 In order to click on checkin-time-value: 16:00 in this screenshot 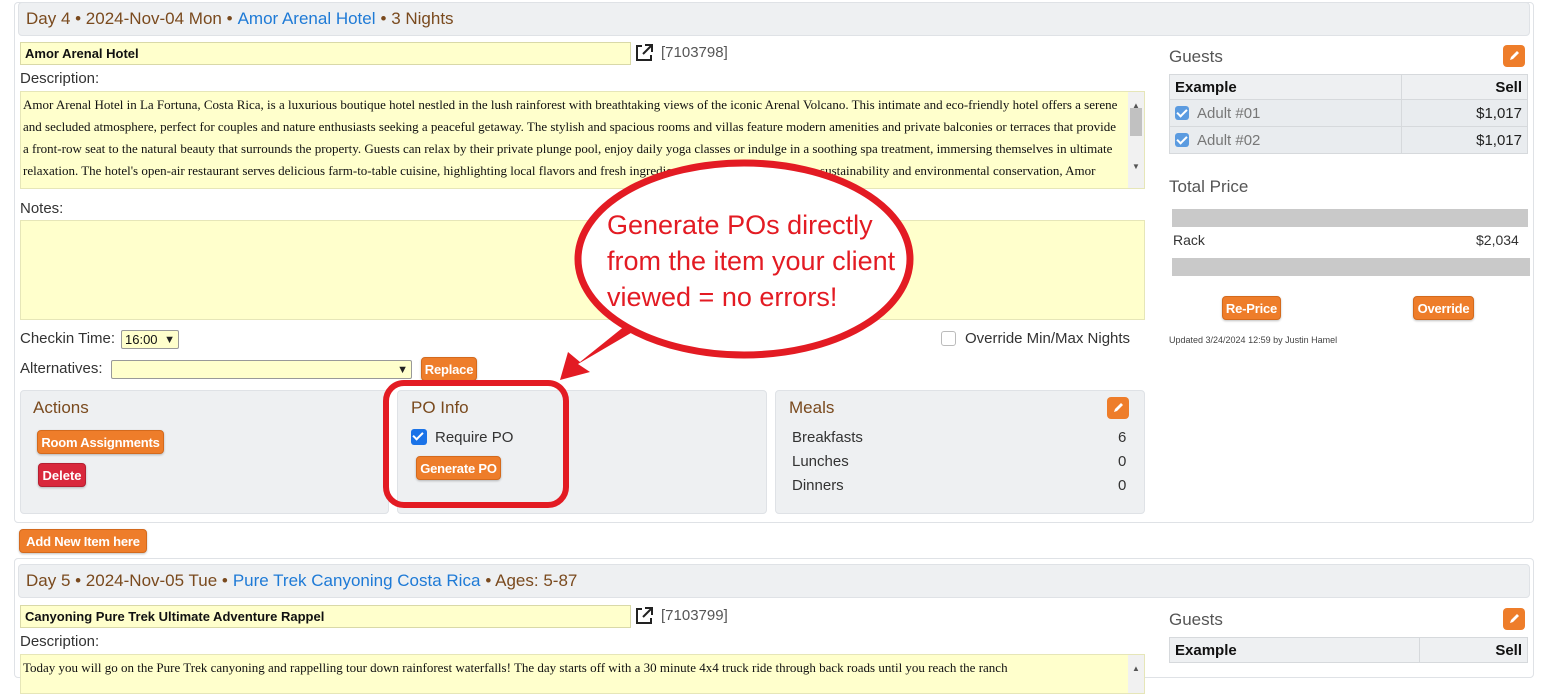, I will do `click(141, 339)`.